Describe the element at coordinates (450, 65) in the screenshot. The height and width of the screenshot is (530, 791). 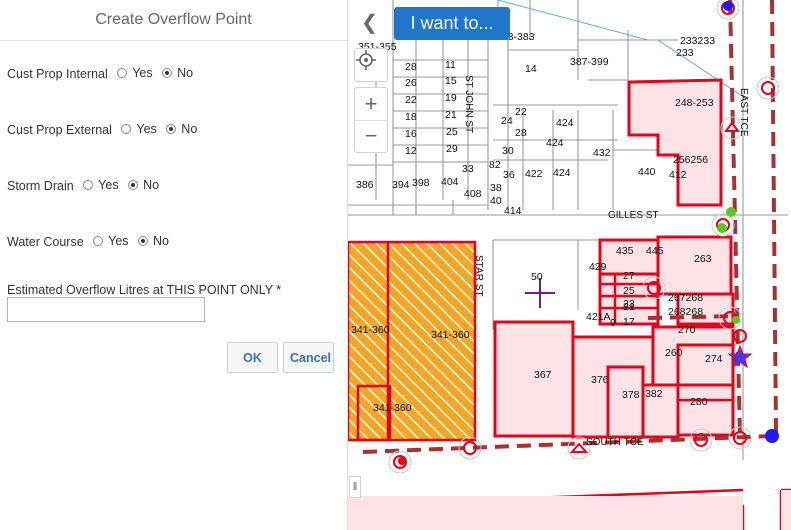
I see `parcel-number-label: 11` at that location.